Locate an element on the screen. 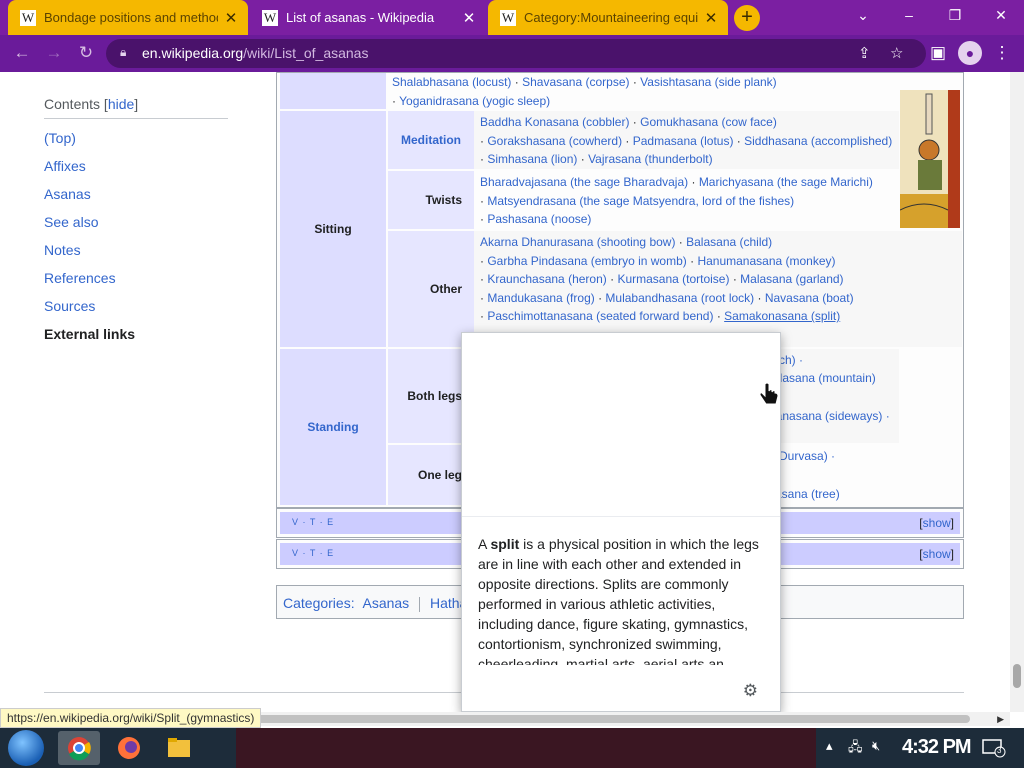 Image resolution: width=1024 pixels, height=768 pixels. categories-label: Categories is located at coordinates (317, 603).